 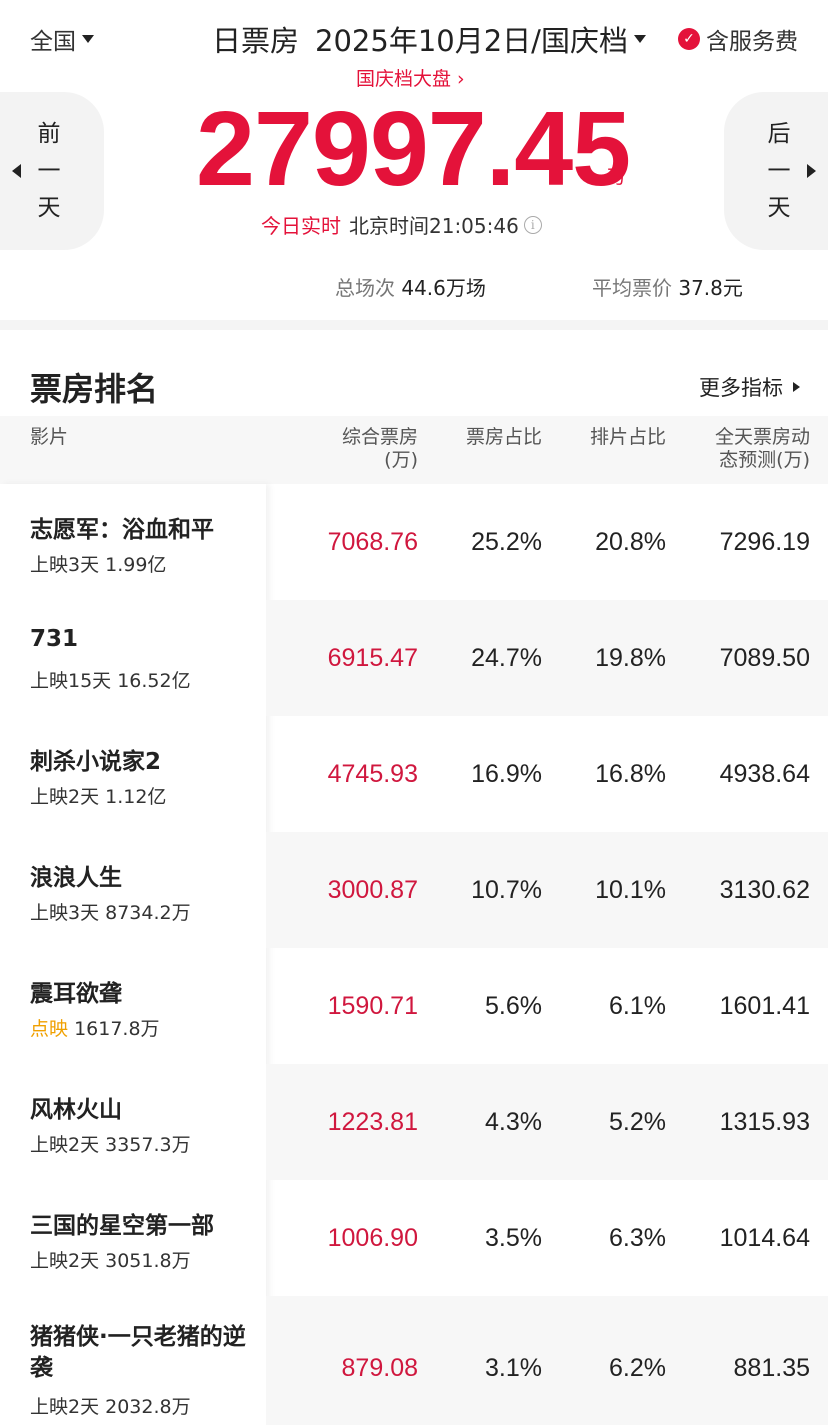 I want to click on prev-day-label: 前 一 天, so click(x=49, y=170).